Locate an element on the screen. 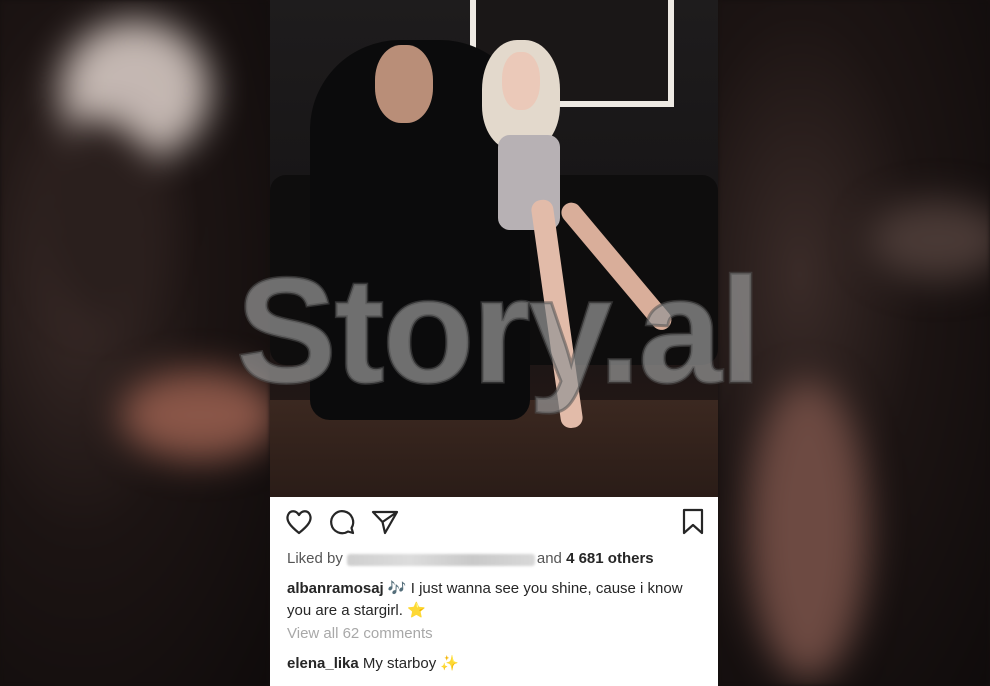  liked-by-label: Liked by is located at coordinates (315, 558).